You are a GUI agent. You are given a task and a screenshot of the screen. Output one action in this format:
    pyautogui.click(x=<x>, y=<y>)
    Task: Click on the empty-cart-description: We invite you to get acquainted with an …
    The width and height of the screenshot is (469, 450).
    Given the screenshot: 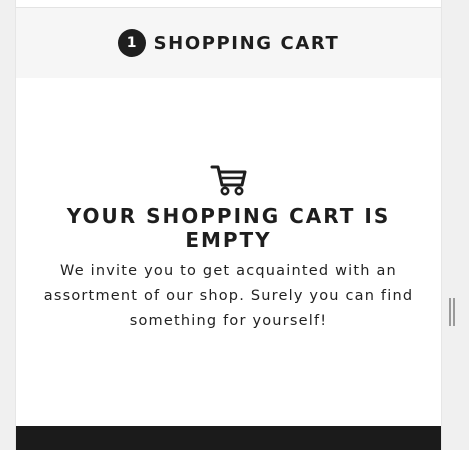 What is the action you would take?
    pyautogui.click(x=228, y=296)
    